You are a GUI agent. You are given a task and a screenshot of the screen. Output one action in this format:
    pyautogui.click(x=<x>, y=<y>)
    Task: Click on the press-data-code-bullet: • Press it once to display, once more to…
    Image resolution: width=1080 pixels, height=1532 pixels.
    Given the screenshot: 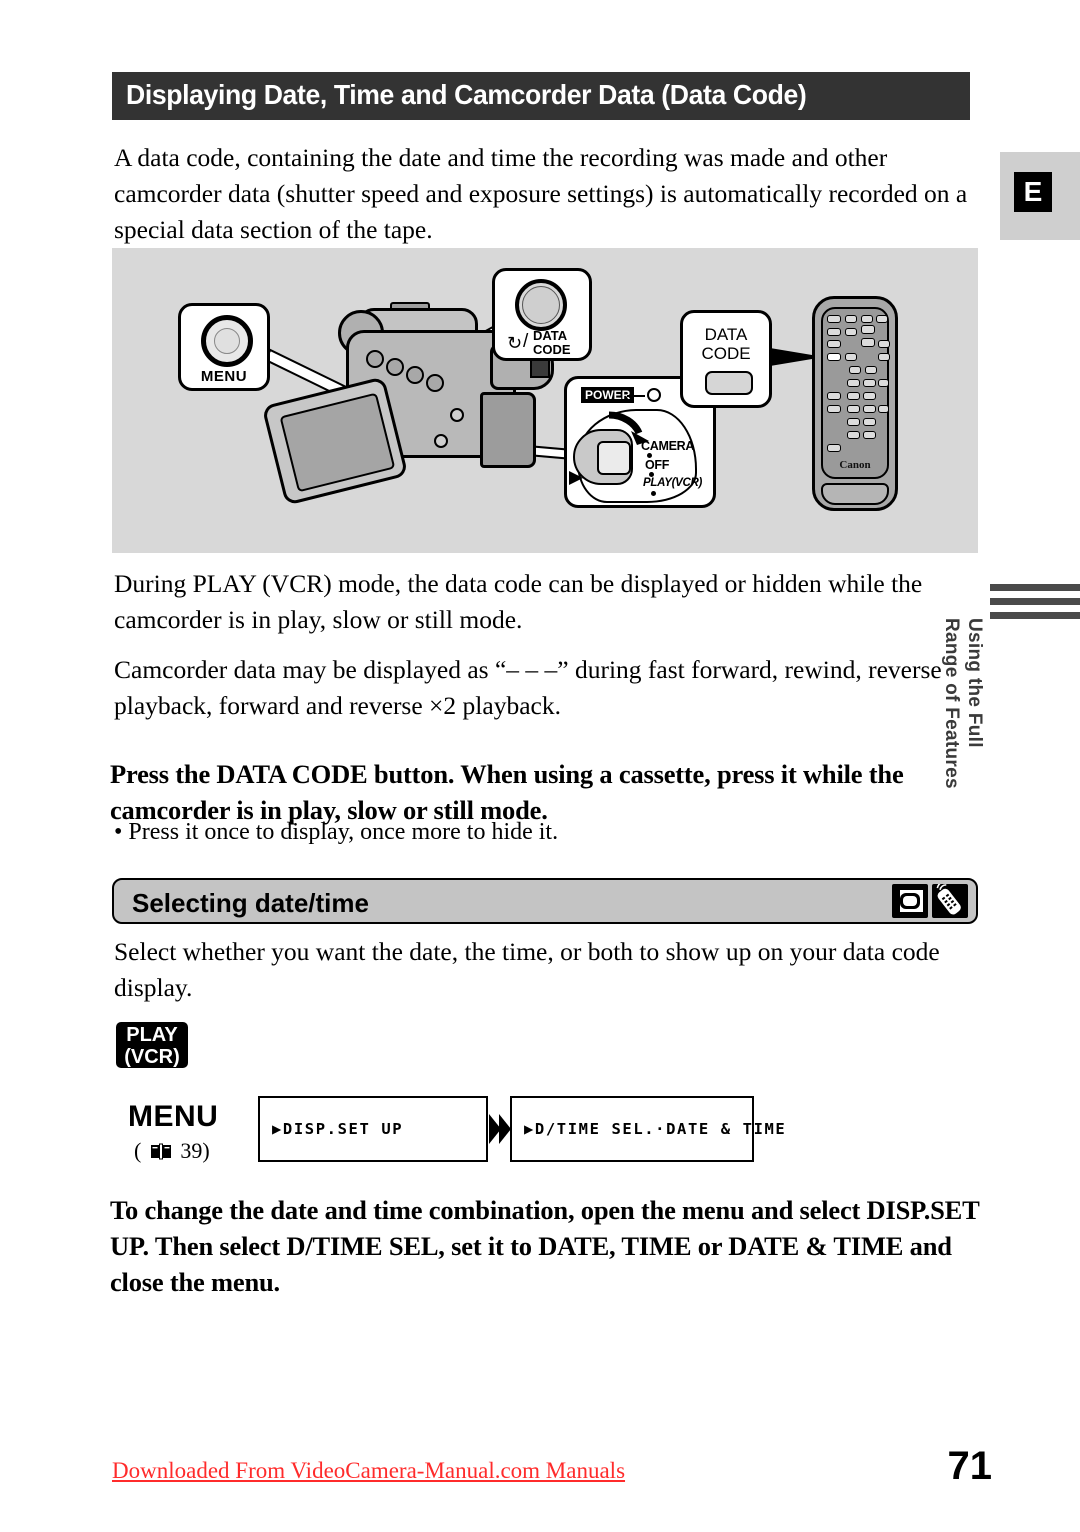 What is the action you would take?
    pyautogui.click(x=336, y=832)
    